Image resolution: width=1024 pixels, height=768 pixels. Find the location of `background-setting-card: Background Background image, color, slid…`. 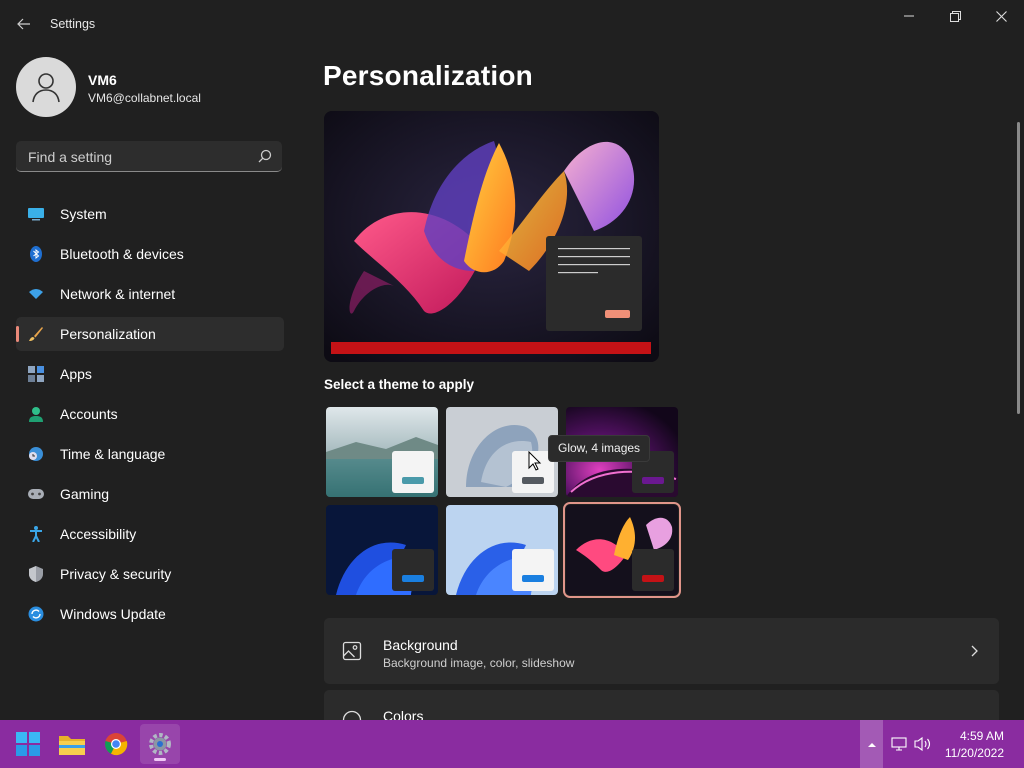

background-setting-card: Background Background image, color, slid… is located at coordinates (661, 651).